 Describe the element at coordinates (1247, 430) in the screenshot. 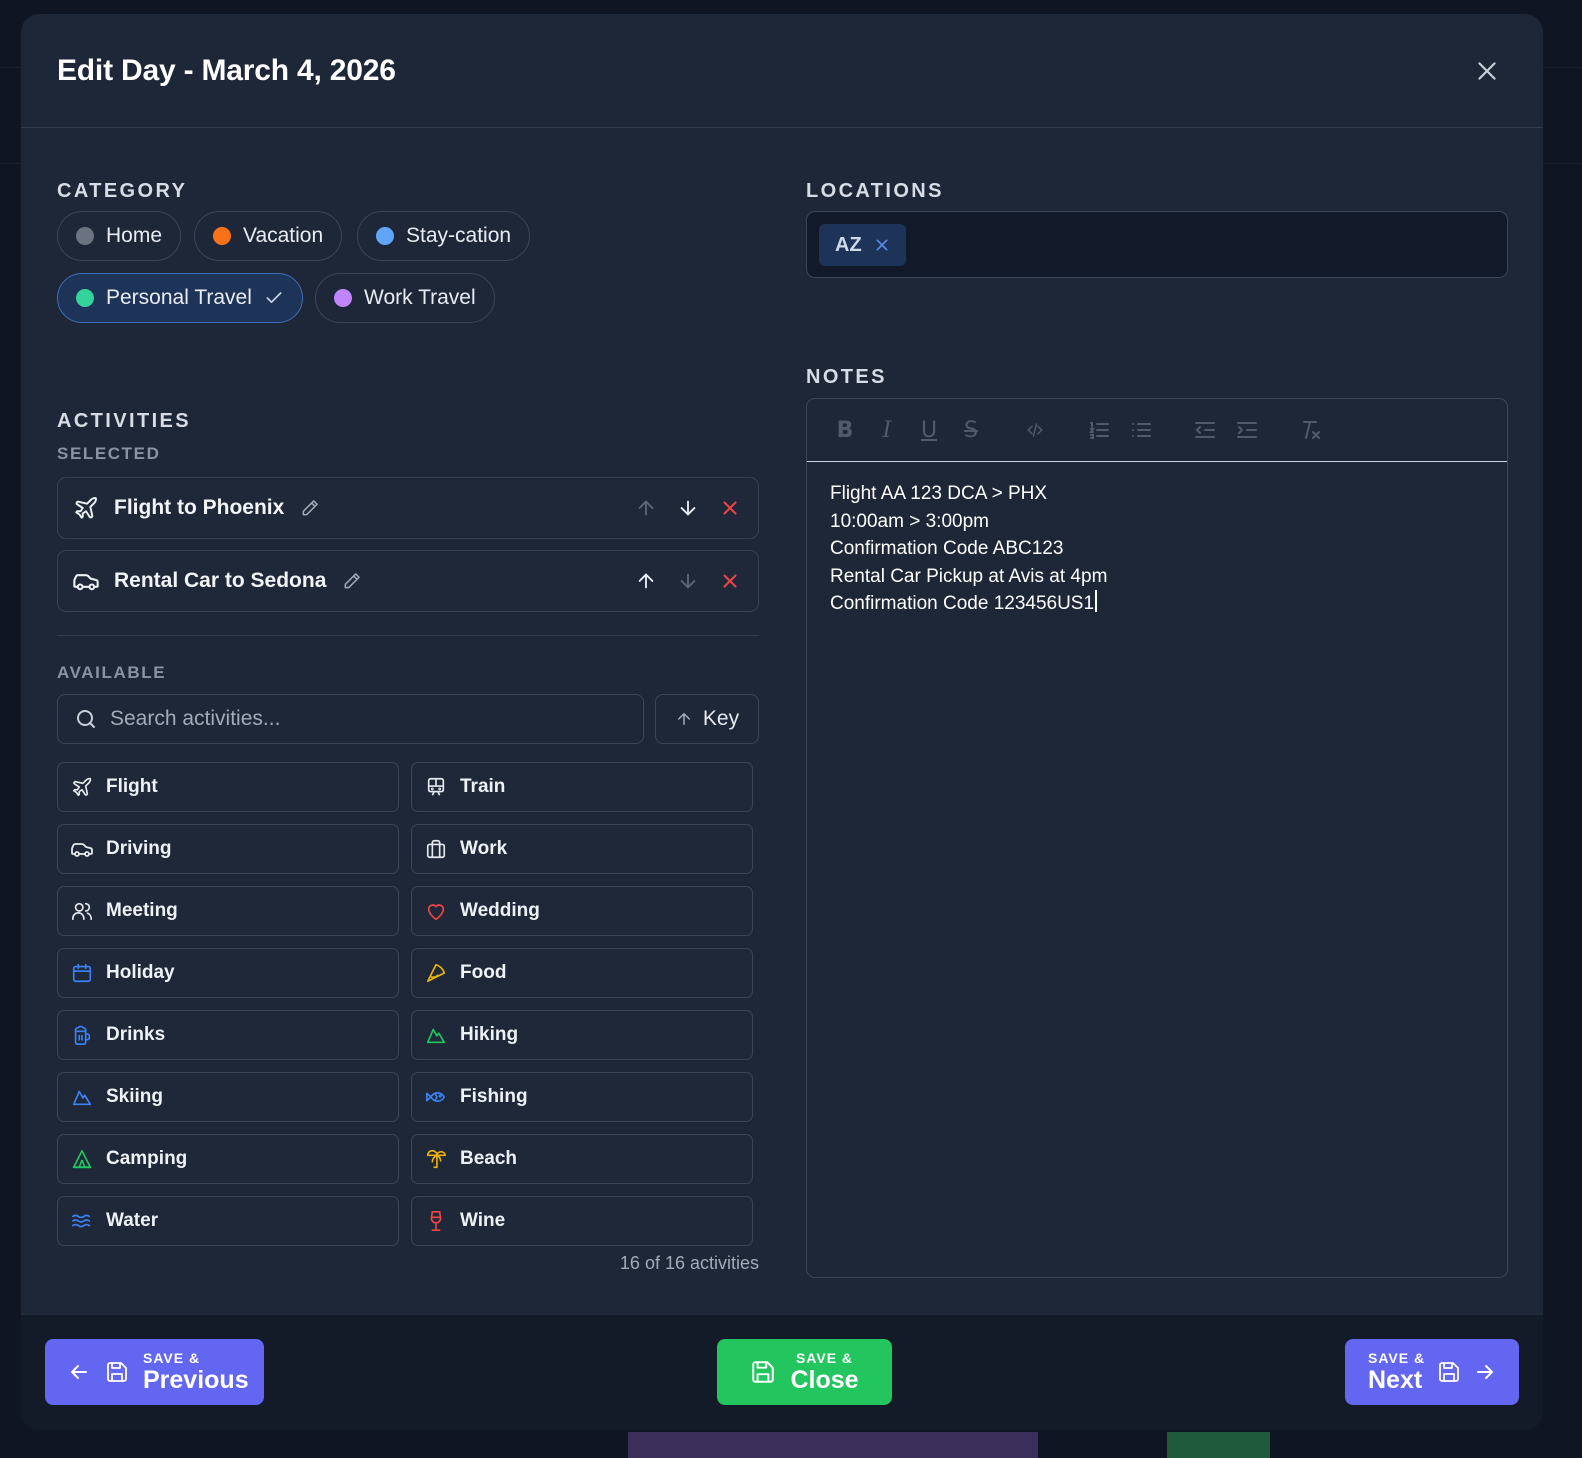

I see `indent-icon` at that location.